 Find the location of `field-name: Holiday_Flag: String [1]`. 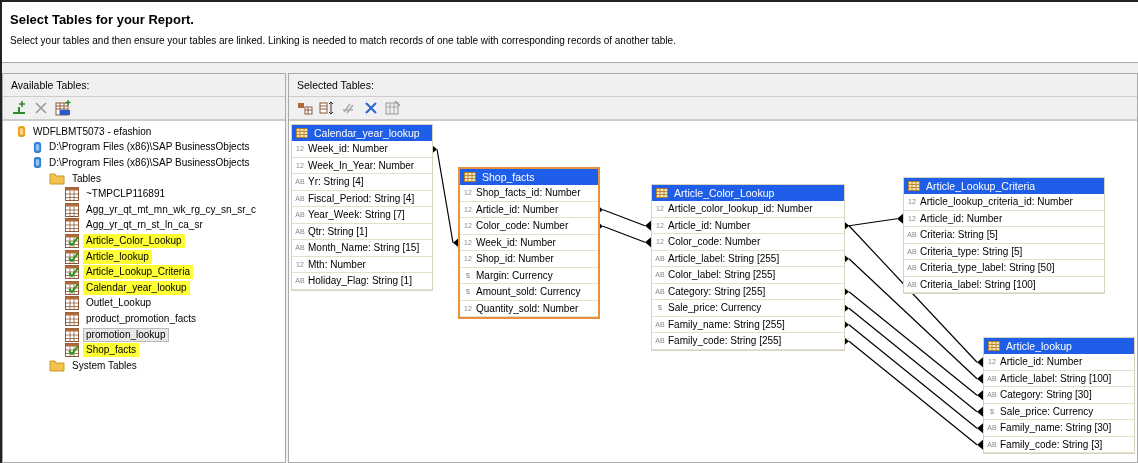

field-name: Holiday_Flag: String [1] is located at coordinates (360, 281).